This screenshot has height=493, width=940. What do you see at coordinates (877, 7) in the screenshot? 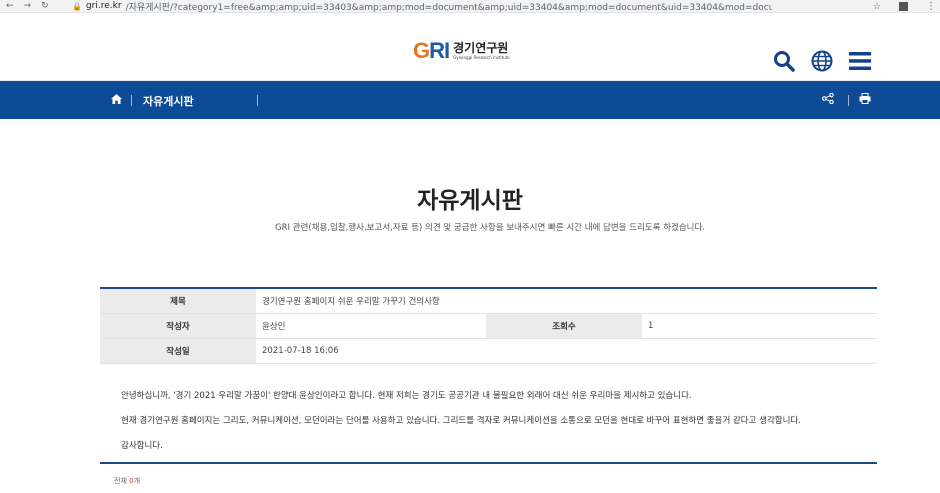
I see `bookmark-star-icon: ☆` at bounding box center [877, 7].